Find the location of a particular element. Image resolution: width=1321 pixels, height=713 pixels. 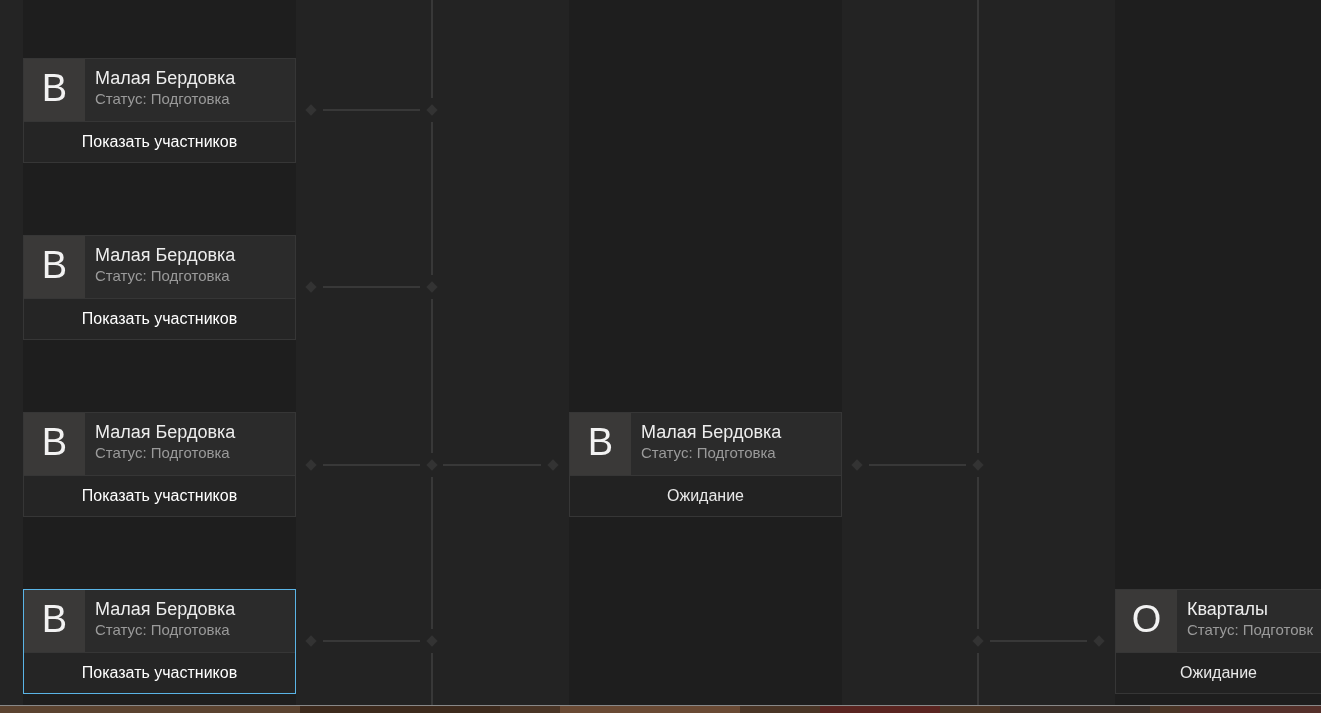

match-card: О Кварталы Статус: Подготовк Ожидание is located at coordinates (1218, 641).